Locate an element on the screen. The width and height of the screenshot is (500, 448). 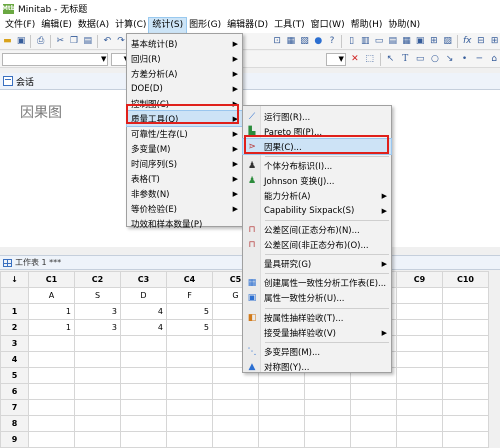
column-header: C3 is located at coordinates (143, 279).